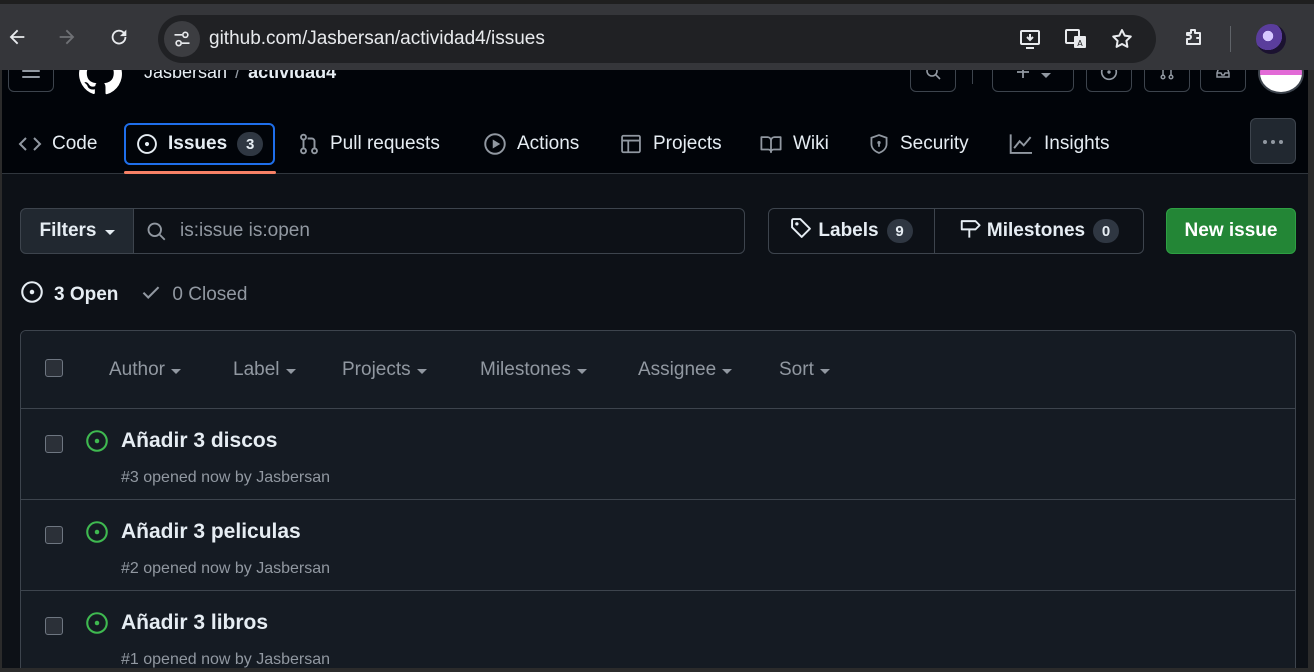 The height and width of the screenshot is (672, 1314). What do you see at coordinates (934, 143) in the screenshot?
I see `tab-label: Security` at bounding box center [934, 143].